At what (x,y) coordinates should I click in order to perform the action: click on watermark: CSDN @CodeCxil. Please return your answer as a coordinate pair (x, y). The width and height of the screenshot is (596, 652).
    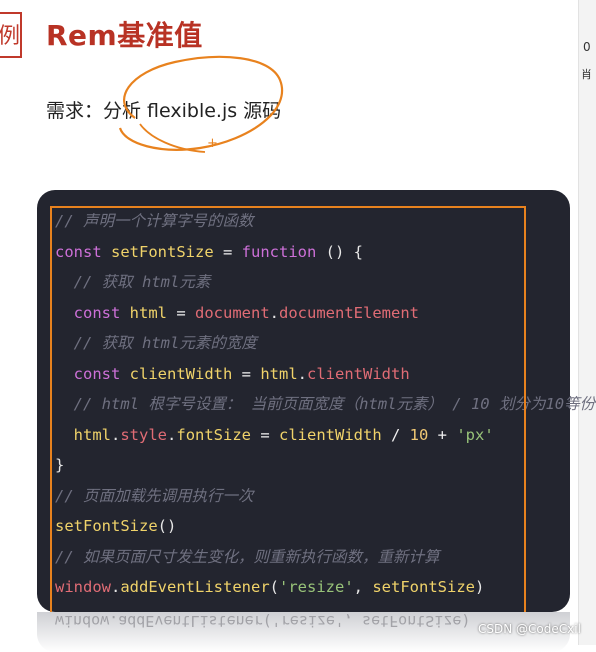
    Looking at the image, I should click on (529, 629).